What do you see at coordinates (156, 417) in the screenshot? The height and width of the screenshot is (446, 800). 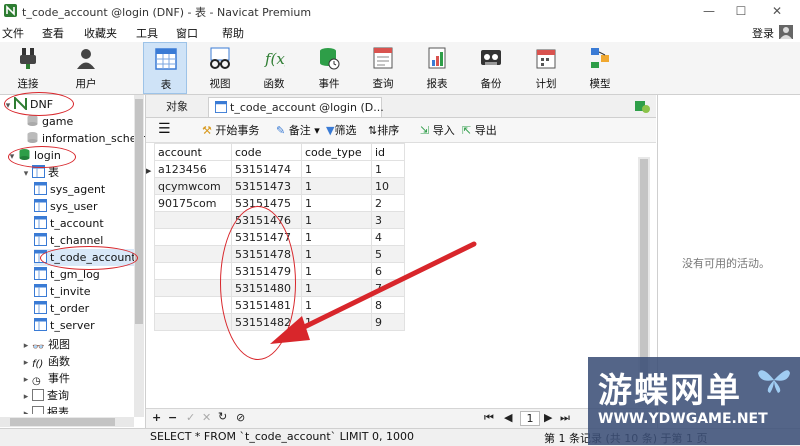 I see `add-record-icon: +` at bounding box center [156, 417].